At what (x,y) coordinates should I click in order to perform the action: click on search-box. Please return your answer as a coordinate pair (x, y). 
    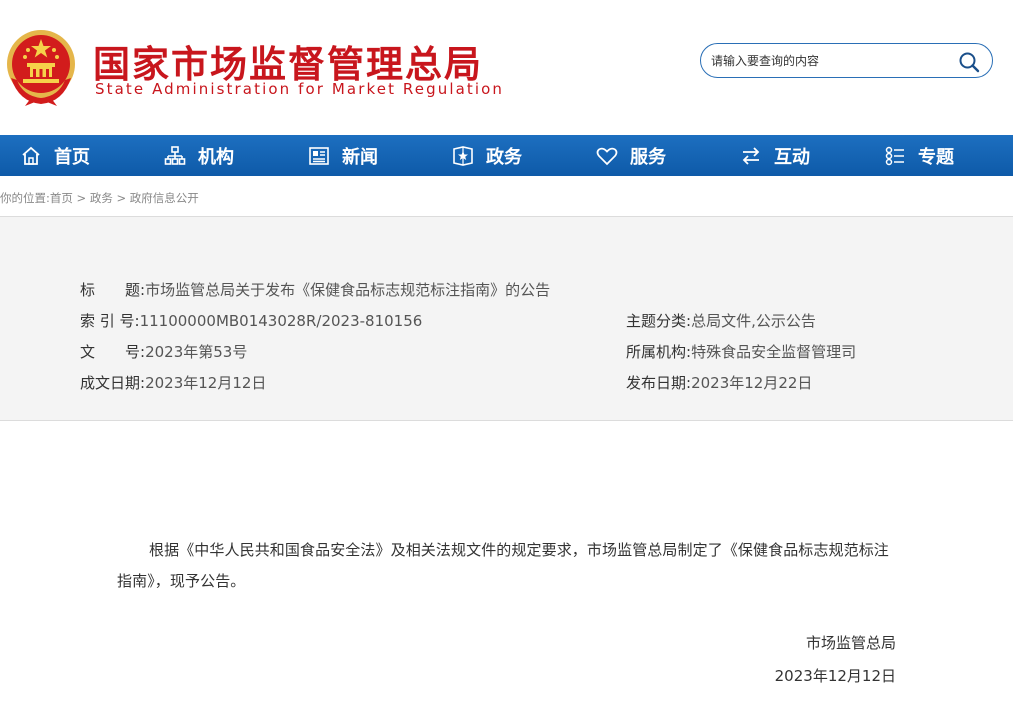
    Looking at the image, I should click on (846, 60).